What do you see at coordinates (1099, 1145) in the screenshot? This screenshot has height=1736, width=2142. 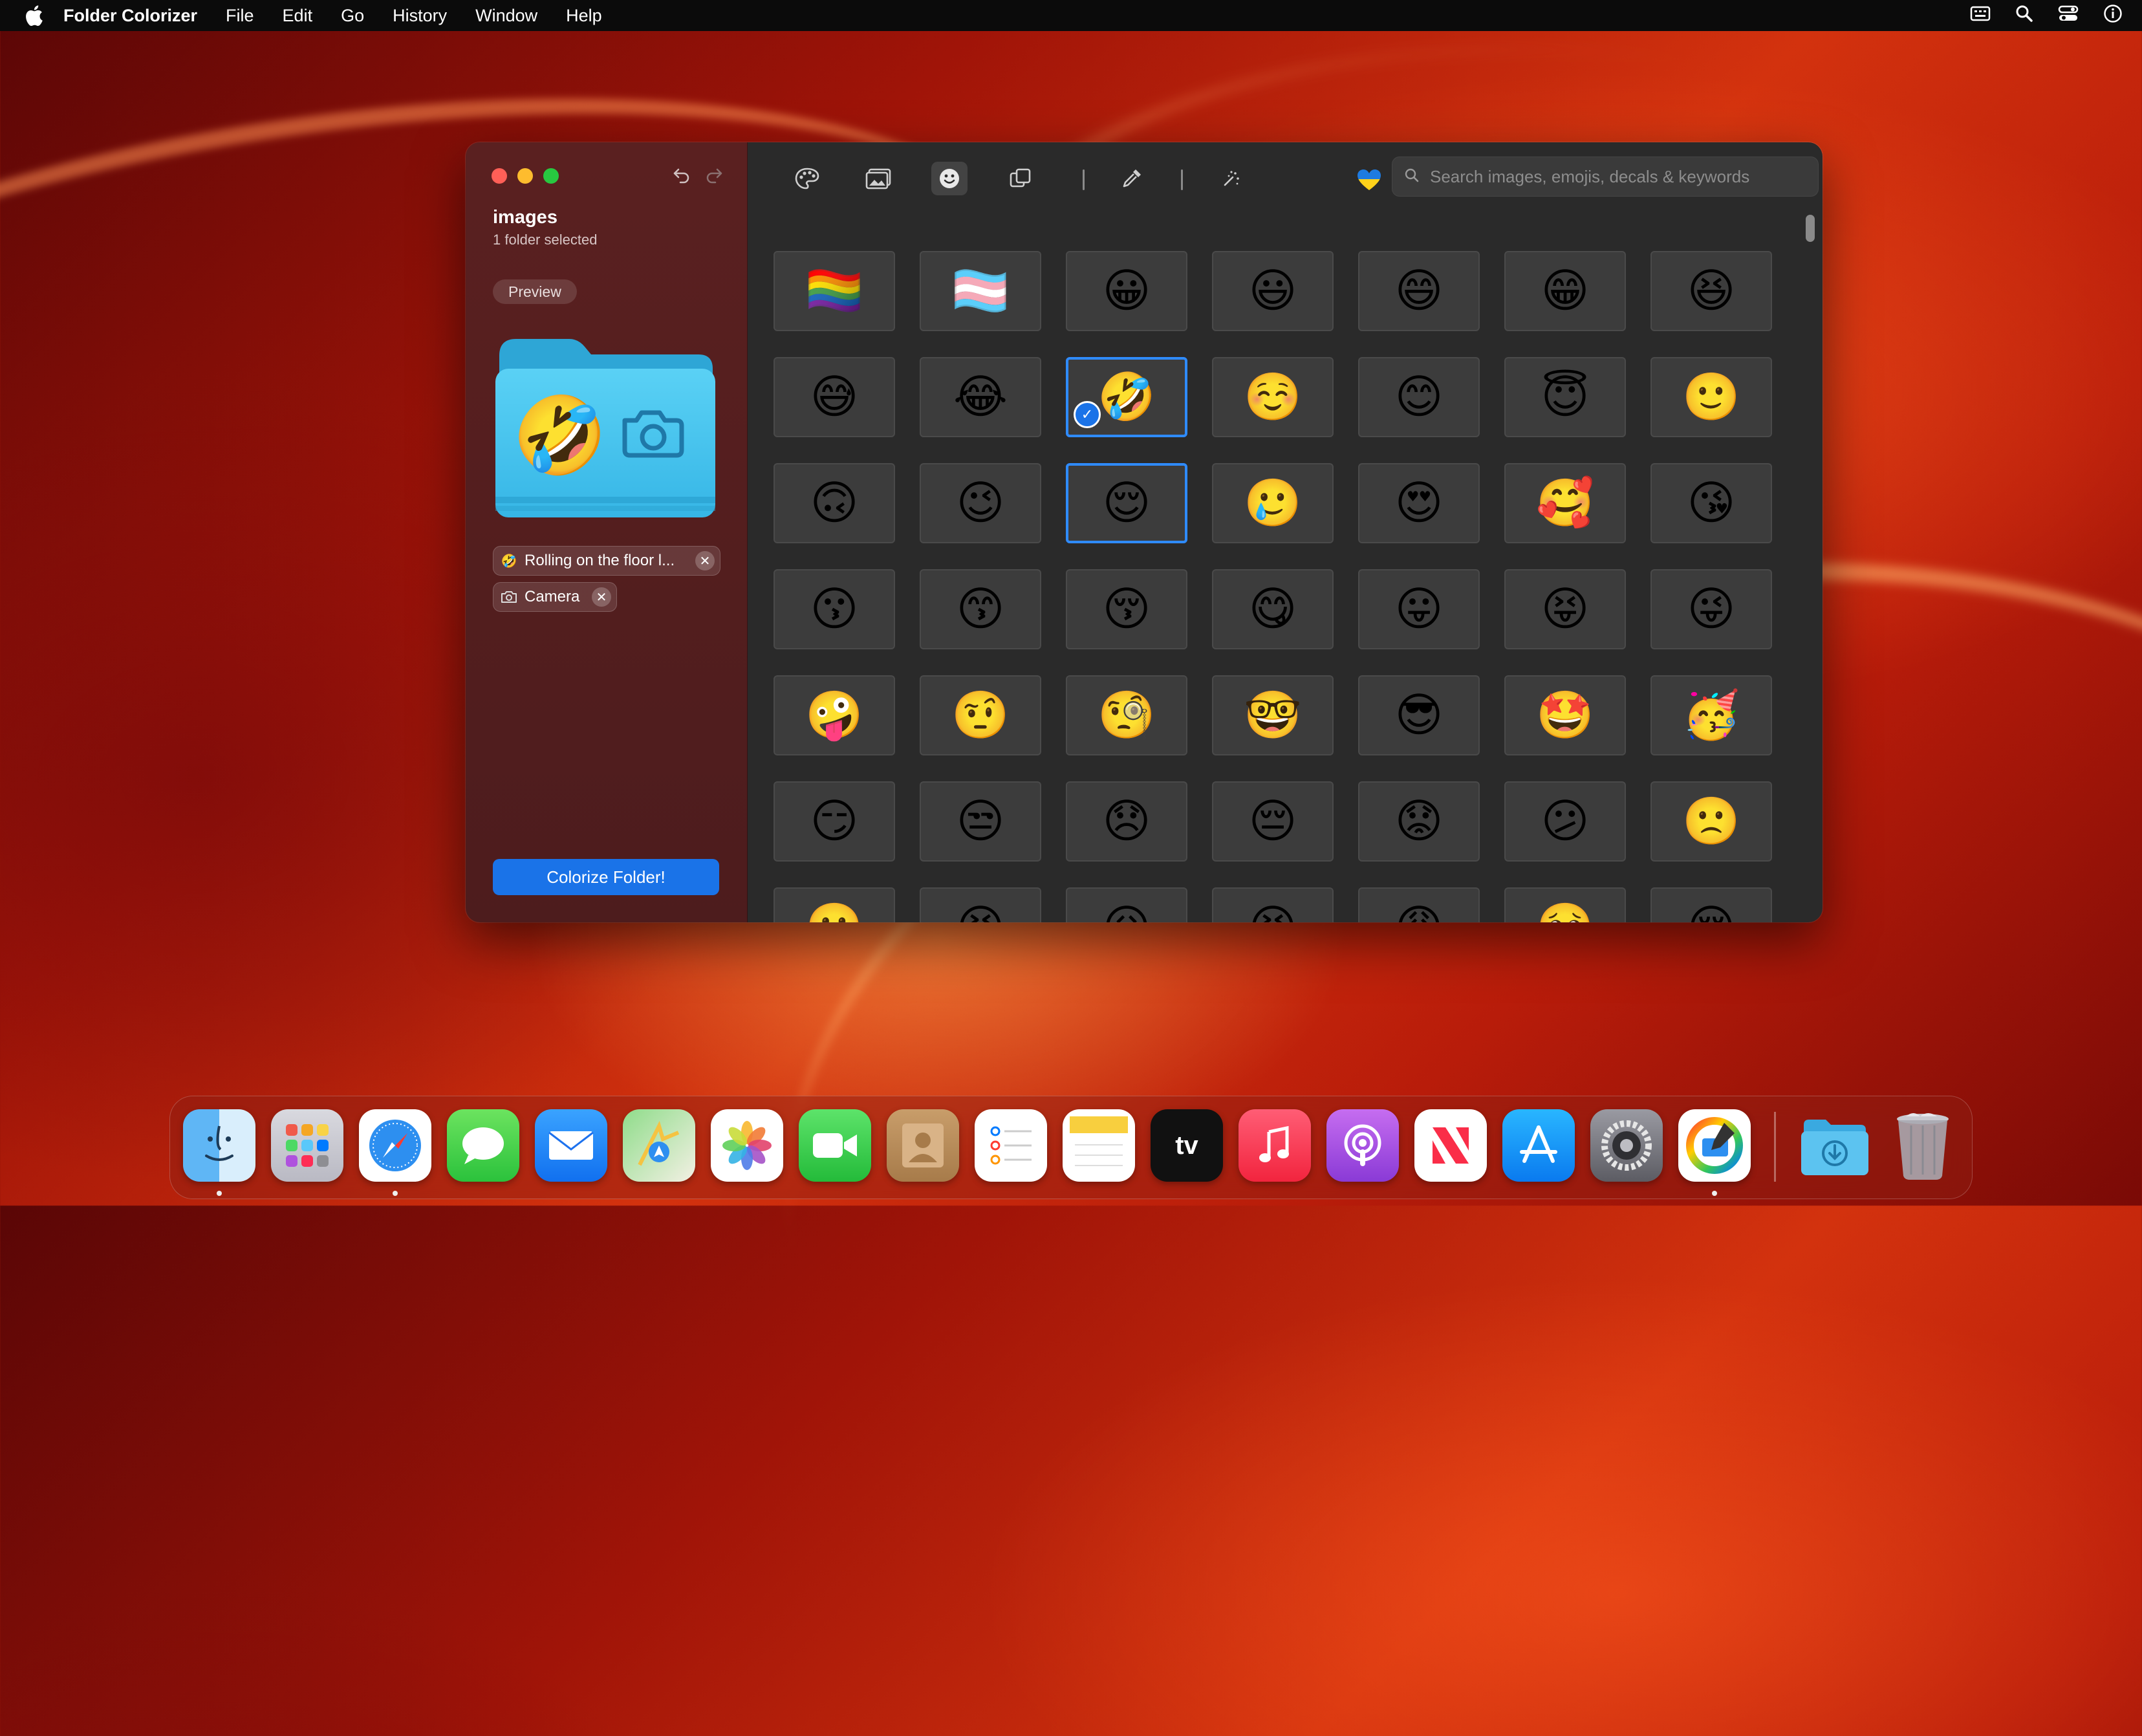 I see `notes-icon` at bounding box center [1099, 1145].